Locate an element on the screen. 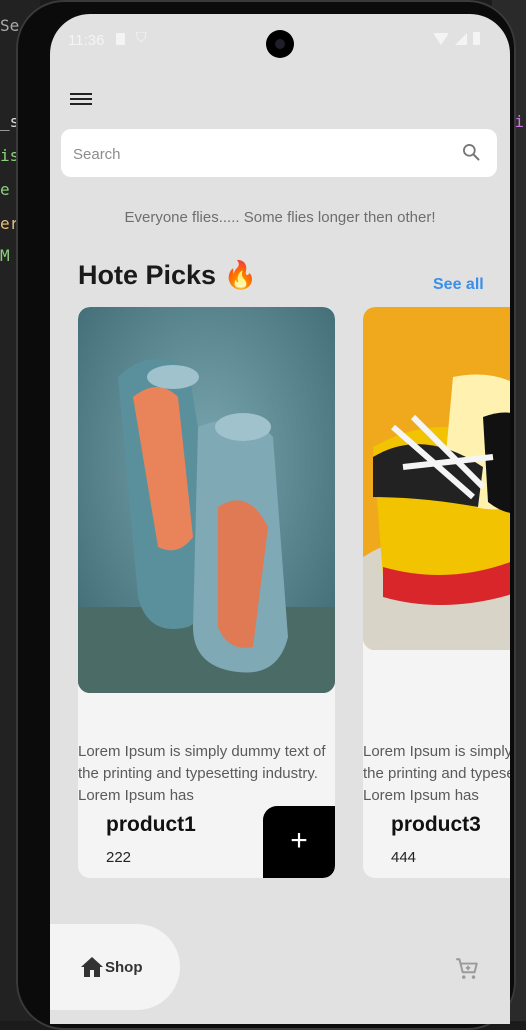 The height and width of the screenshot is (1030, 526). status-icons is located at coordinates (456, 38).